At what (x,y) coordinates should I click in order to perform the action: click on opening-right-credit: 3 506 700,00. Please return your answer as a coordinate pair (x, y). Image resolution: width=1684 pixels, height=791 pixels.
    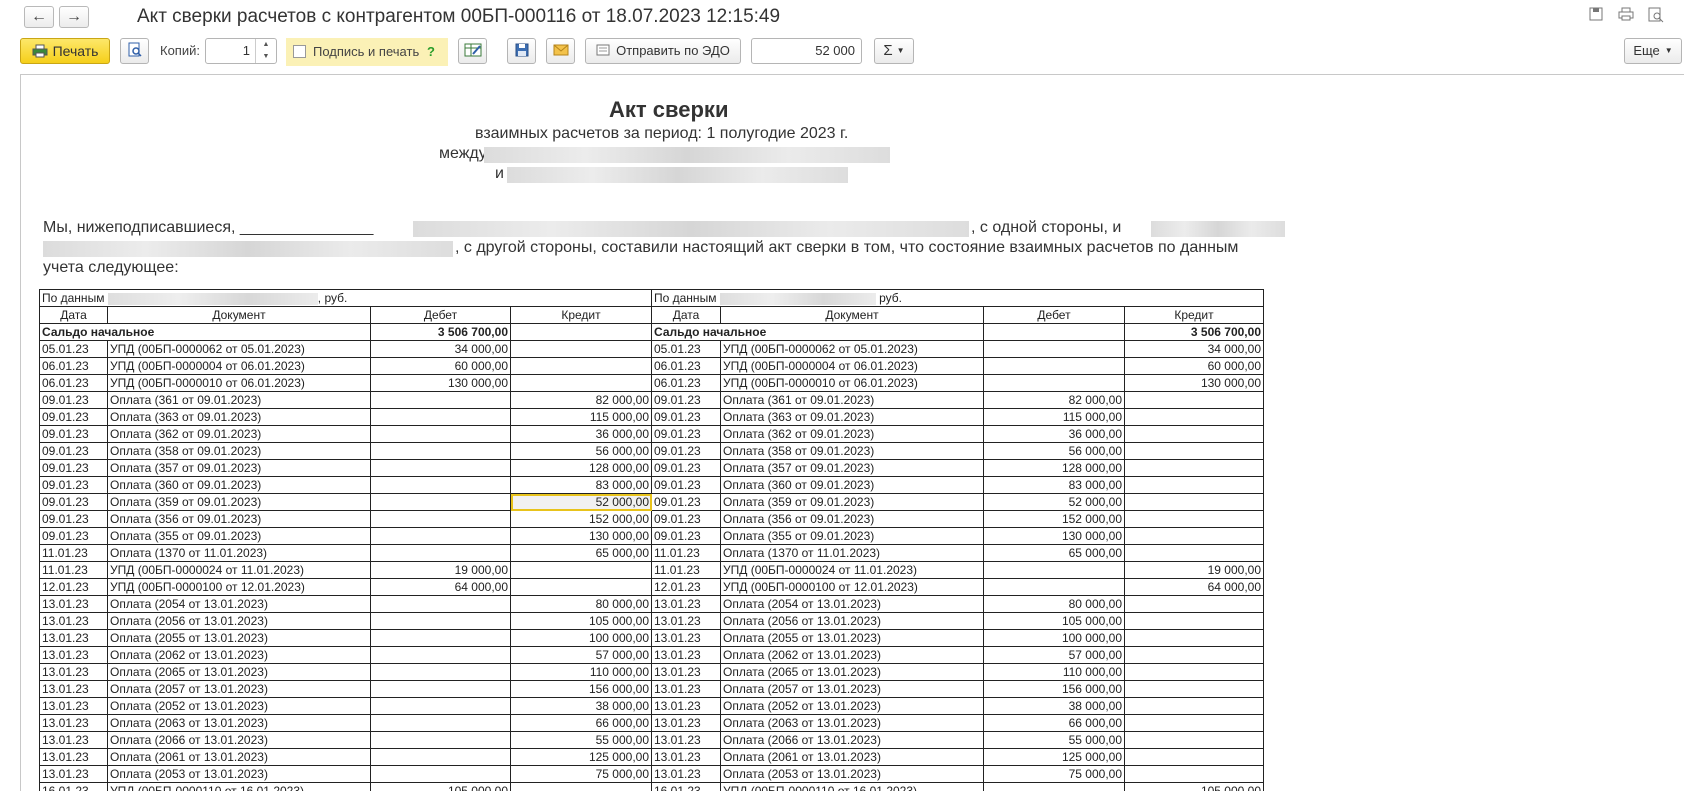
    Looking at the image, I should click on (1194, 332).